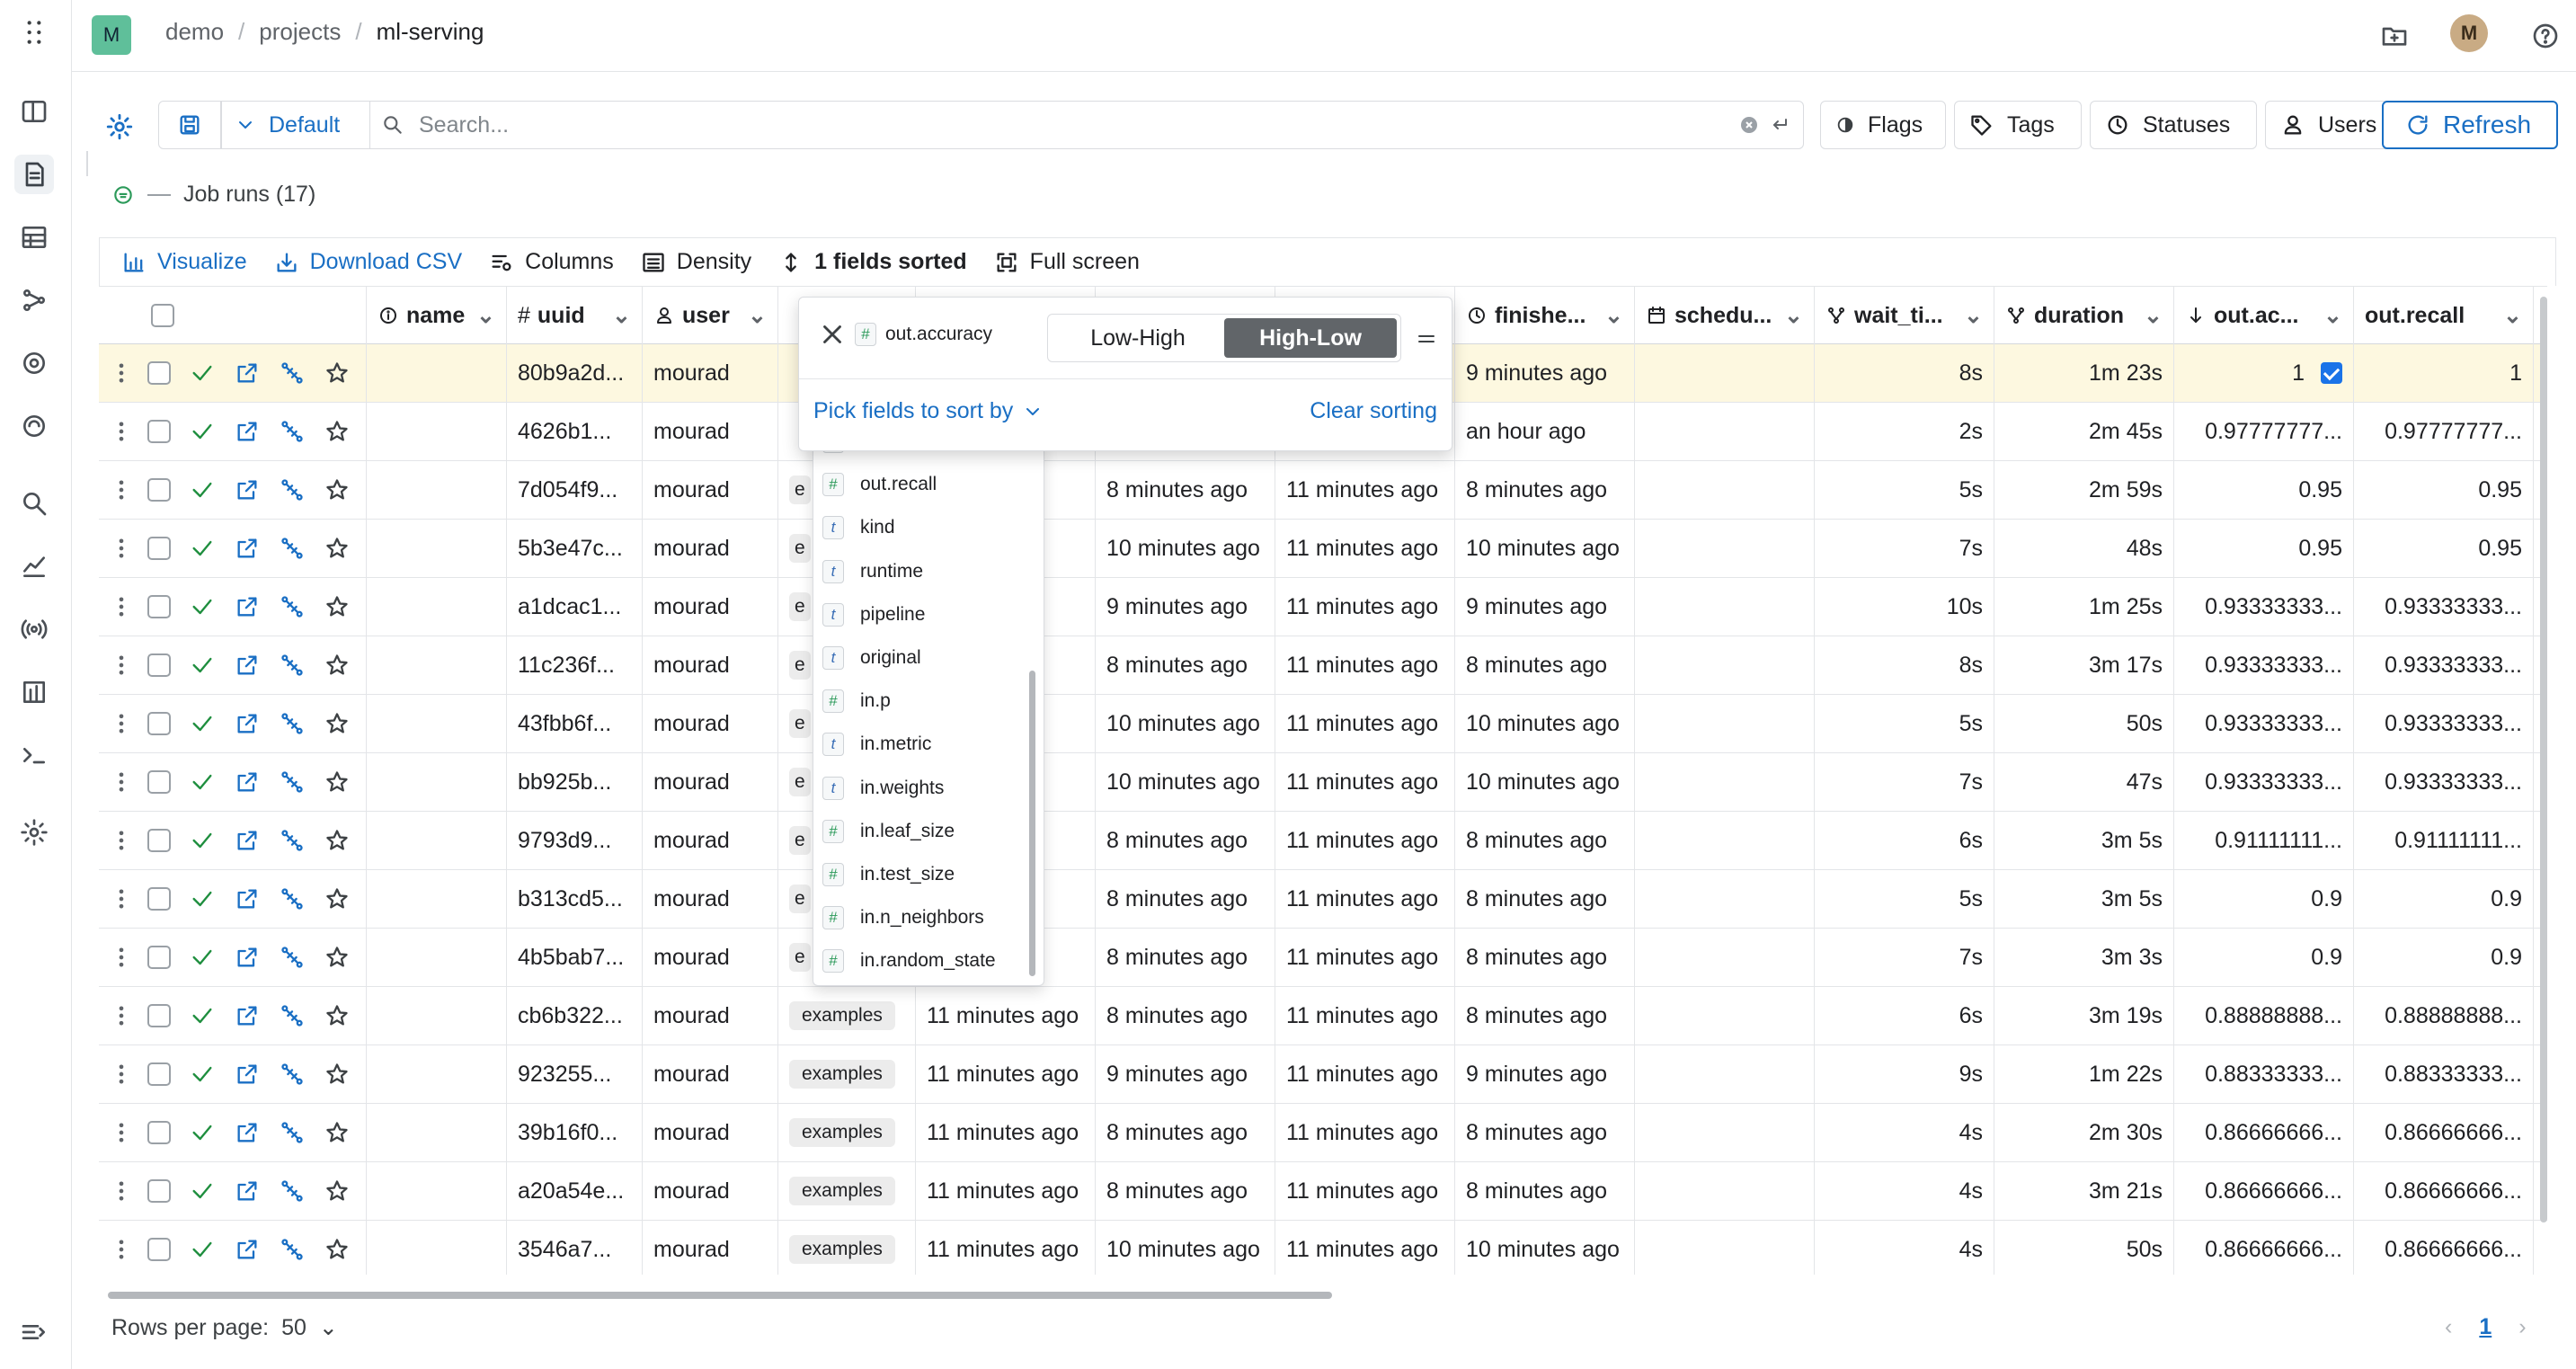 The height and width of the screenshot is (1369, 2576). Describe the element at coordinates (34, 692) in the screenshot. I see `dashboard-nav-icon` at that location.